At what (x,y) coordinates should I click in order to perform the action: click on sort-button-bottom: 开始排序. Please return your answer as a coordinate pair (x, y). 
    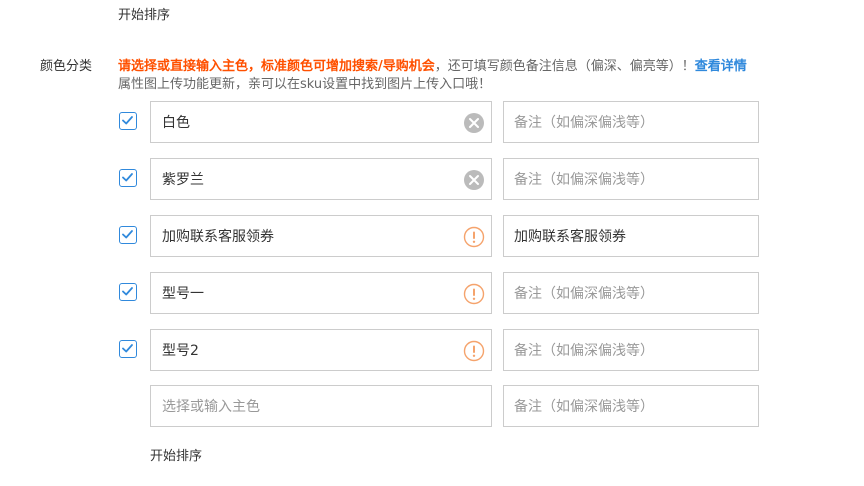
    Looking at the image, I should click on (176, 457).